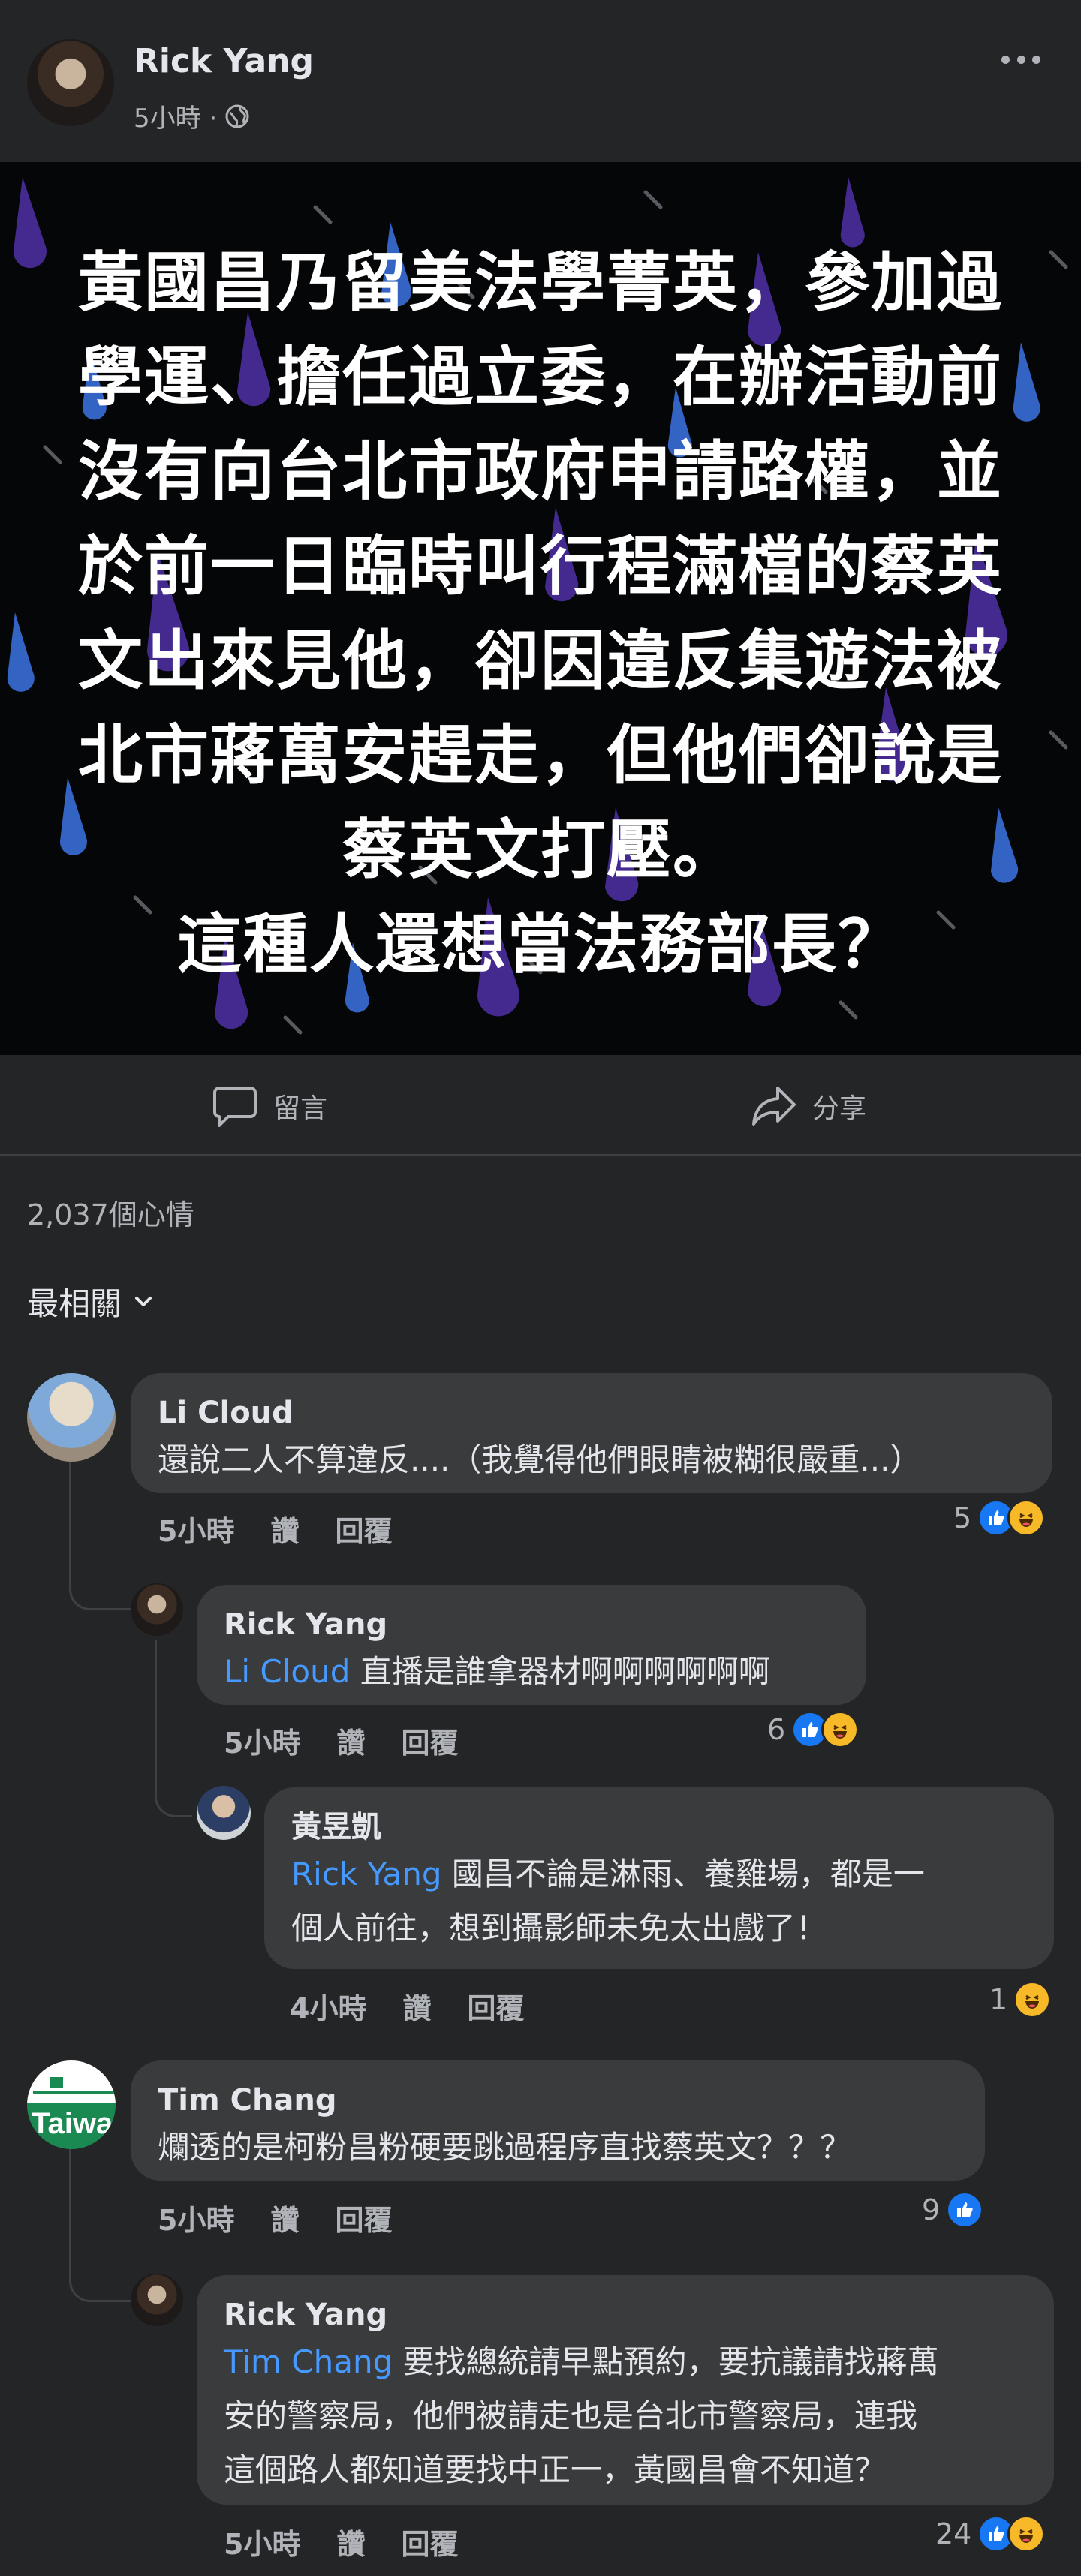 This screenshot has width=1081, height=2576. What do you see at coordinates (558, 2100) in the screenshot?
I see `comment-author: Tim Chang` at bounding box center [558, 2100].